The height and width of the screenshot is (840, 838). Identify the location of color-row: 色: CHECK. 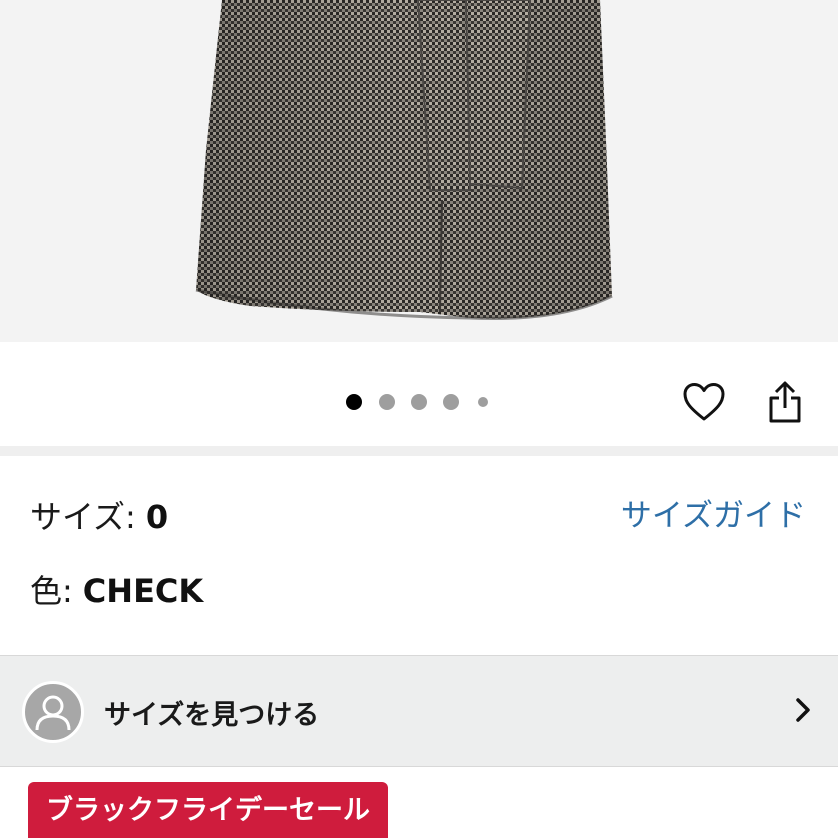
(116, 589).